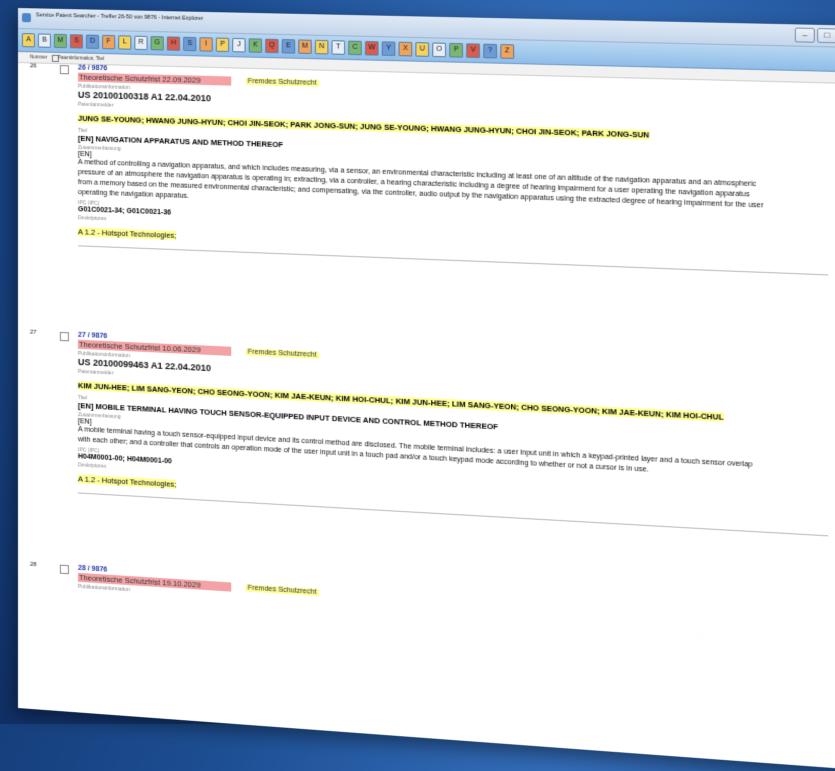  I want to click on toolbar-button-10-icon: H, so click(173, 43).